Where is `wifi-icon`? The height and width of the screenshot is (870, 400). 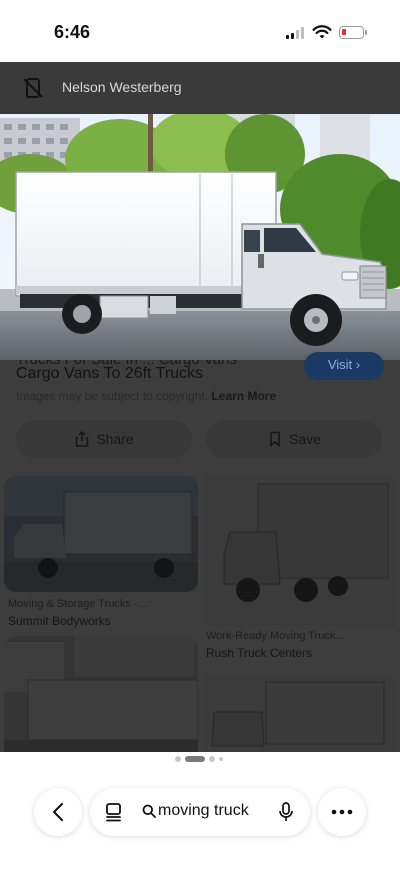
wifi-icon is located at coordinates (322, 32).